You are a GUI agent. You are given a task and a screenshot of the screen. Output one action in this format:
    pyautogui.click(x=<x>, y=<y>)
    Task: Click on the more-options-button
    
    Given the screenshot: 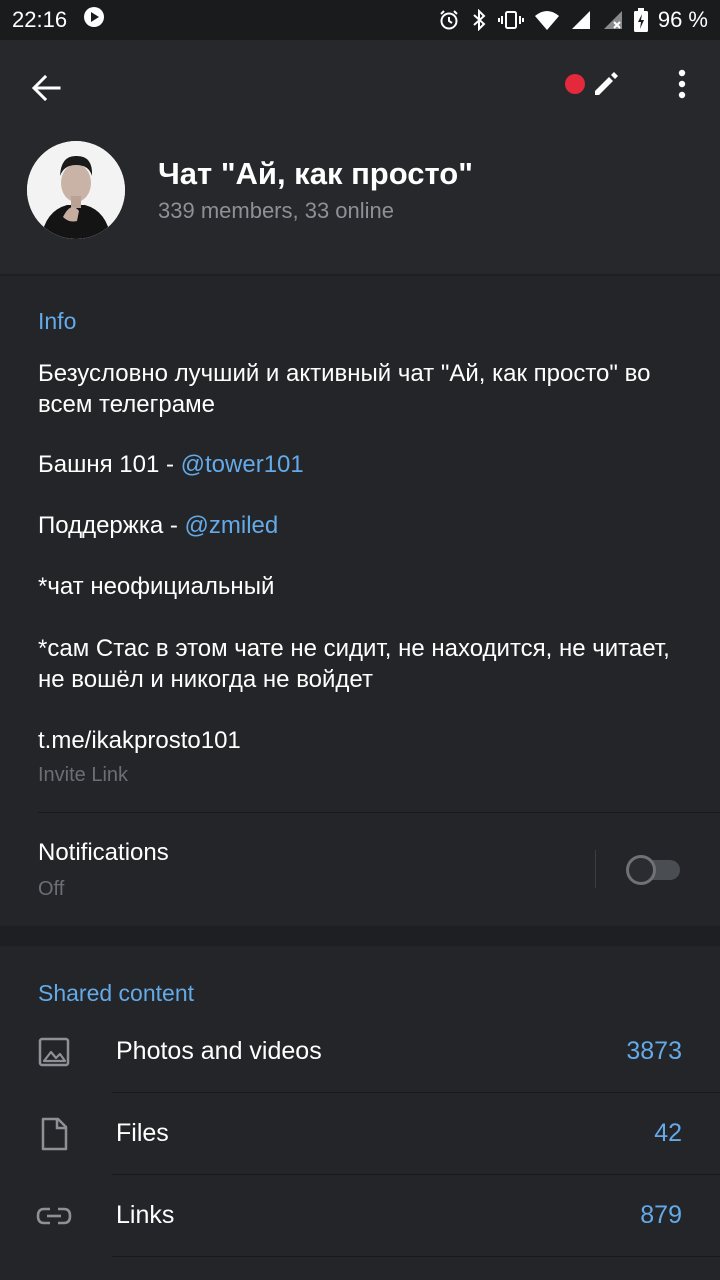 What is the action you would take?
    pyautogui.click(x=682, y=84)
    